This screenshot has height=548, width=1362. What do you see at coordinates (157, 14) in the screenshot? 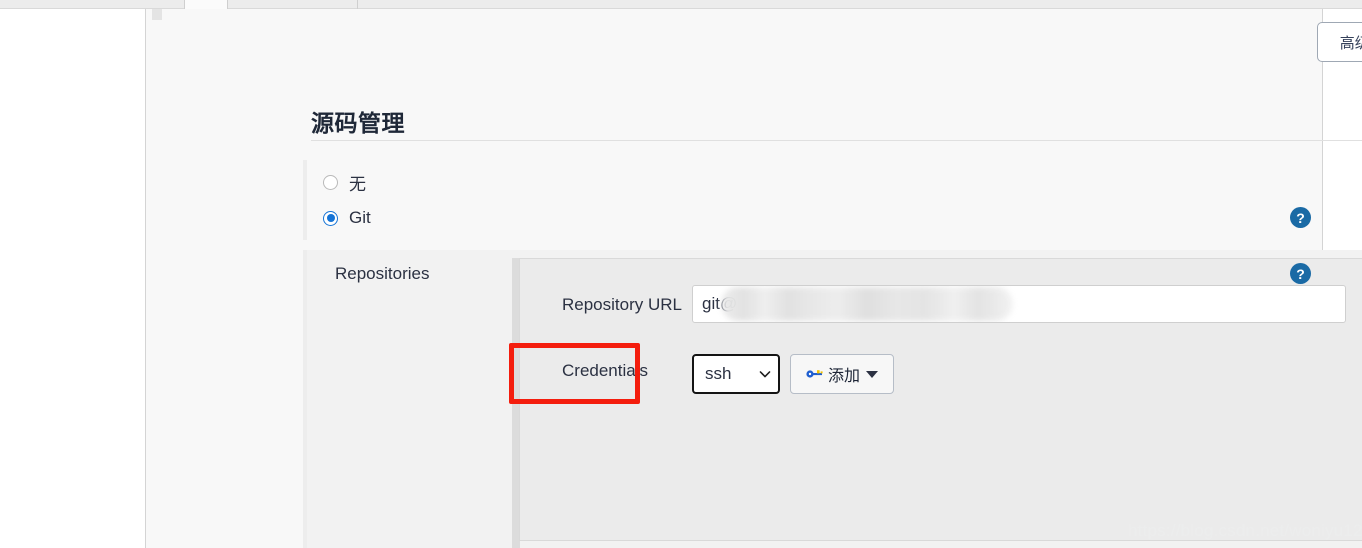
I see `tab-nub` at bounding box center [157, 14].